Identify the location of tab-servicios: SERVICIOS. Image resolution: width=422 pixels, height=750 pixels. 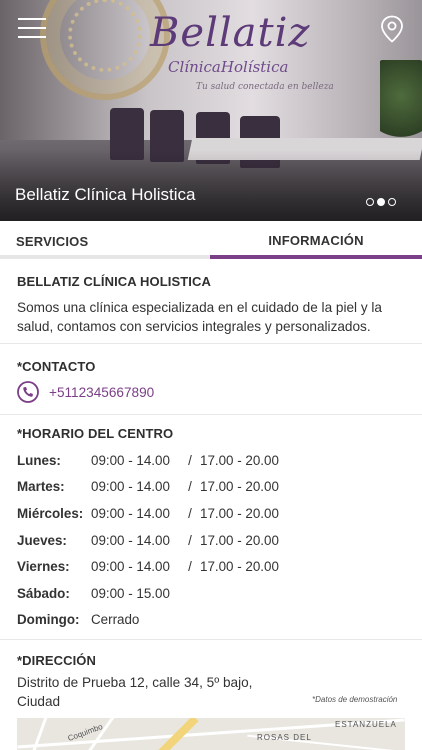
(105, 240).